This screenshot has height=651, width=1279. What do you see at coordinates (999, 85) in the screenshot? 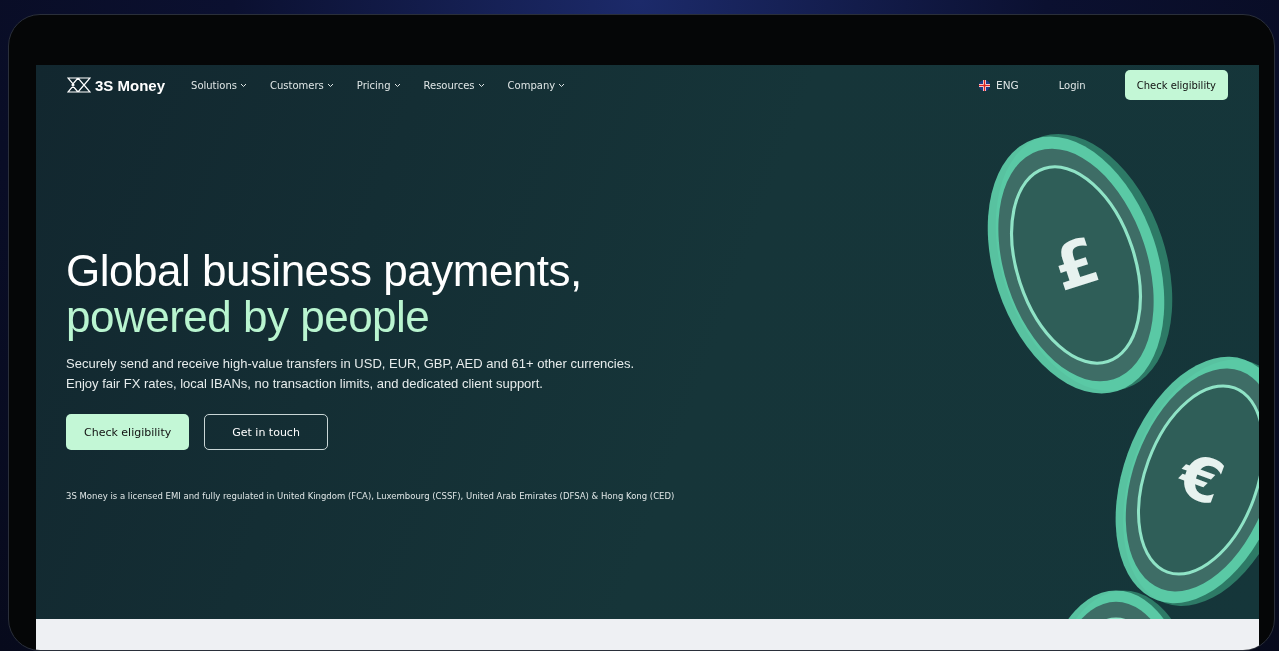
I see `language-selector: ENG` at bounding box center [999, 85].